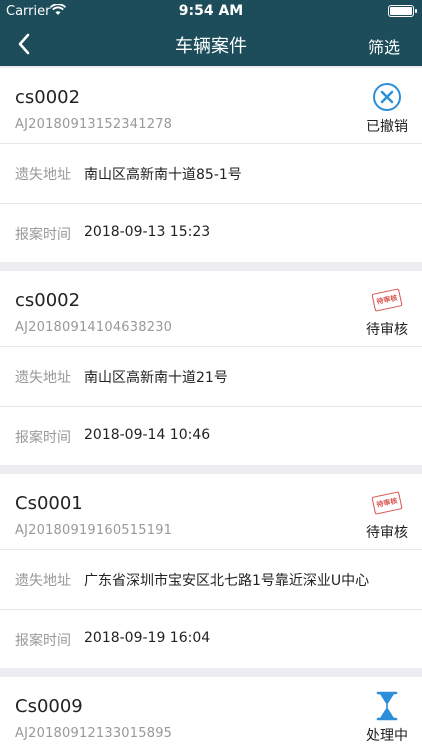 The width and height of the screenshot is (422, 750). What do you see at coordinates (147, 435) in the screenshot?
I see `report-time-value: 2018-09-14 10:46` at bounding box center [147, 435].